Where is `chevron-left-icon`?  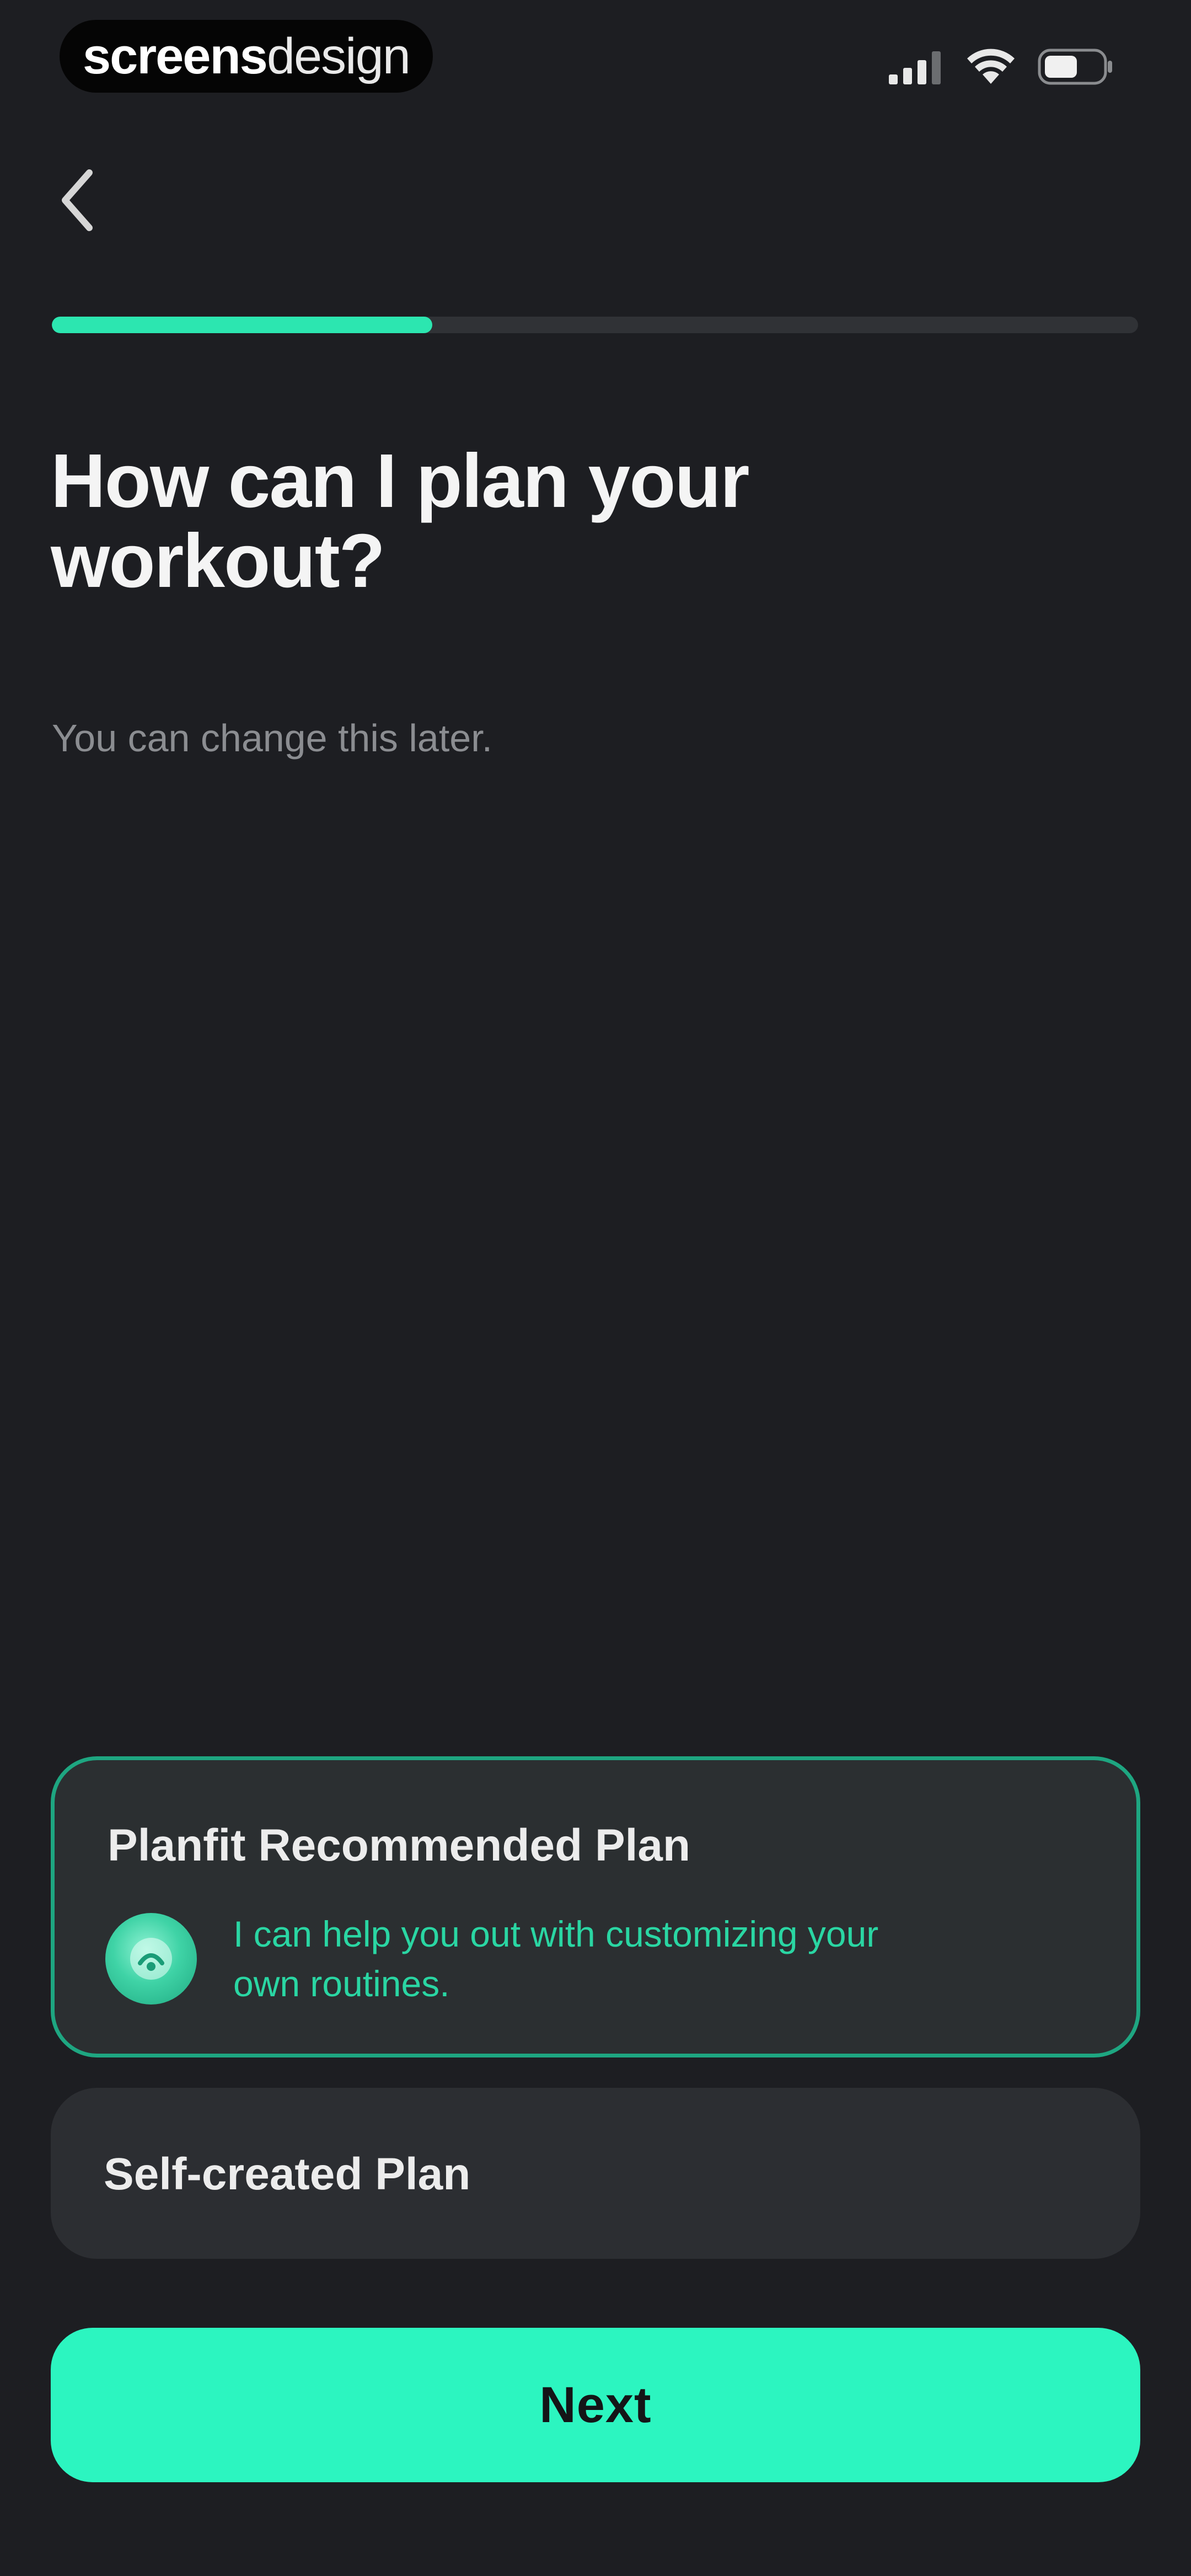 chevron-left-icon is located at coordinates (77, 201).